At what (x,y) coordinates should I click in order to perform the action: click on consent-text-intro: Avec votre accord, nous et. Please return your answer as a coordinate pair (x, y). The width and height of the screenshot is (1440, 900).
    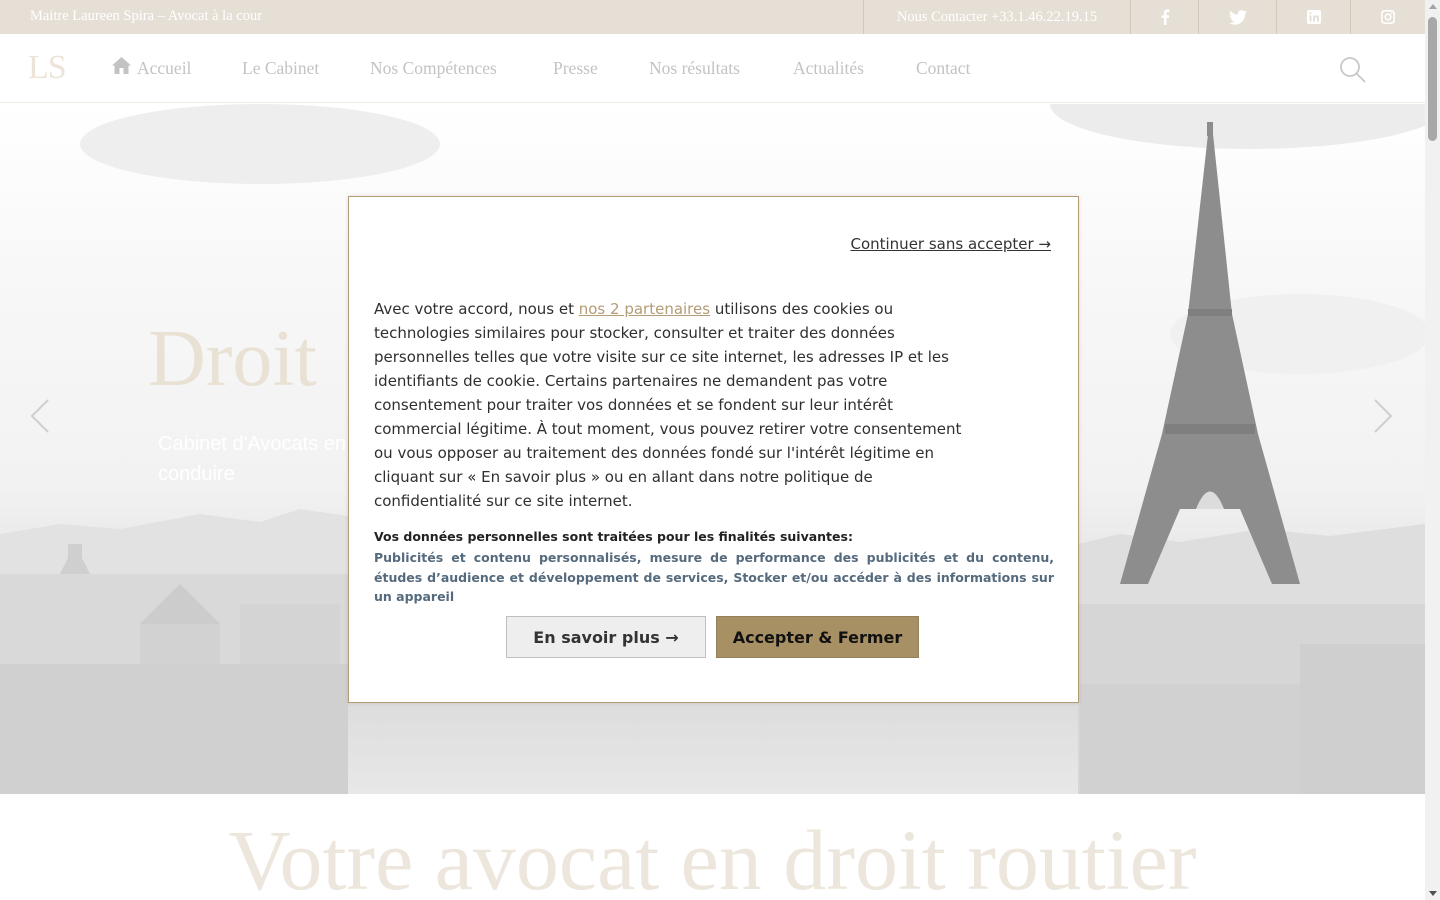
    Looking at the image, I should click on (476, 309).